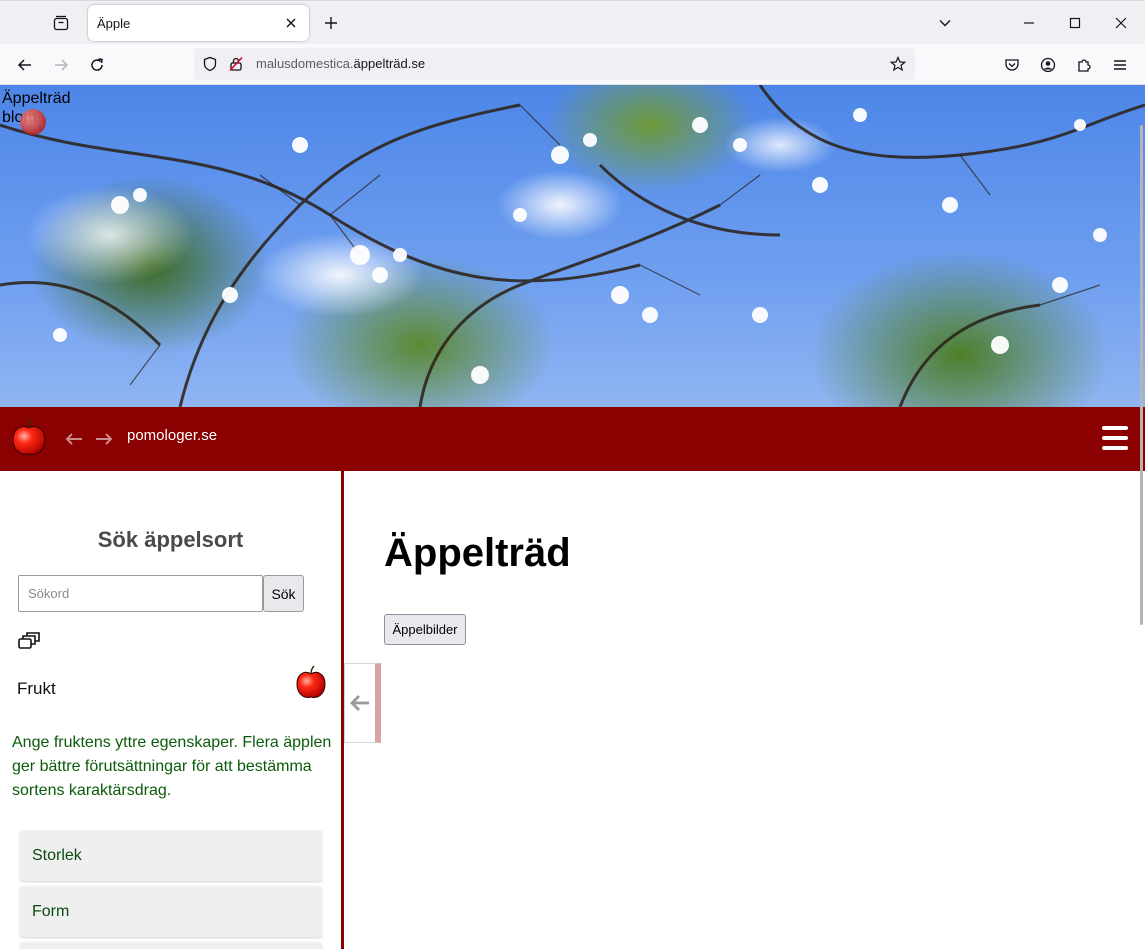  Describe the element at coordinates (554, 64) in the screenshot. I see `url-bar: malusdomestica.äppelträd.se` at that location.